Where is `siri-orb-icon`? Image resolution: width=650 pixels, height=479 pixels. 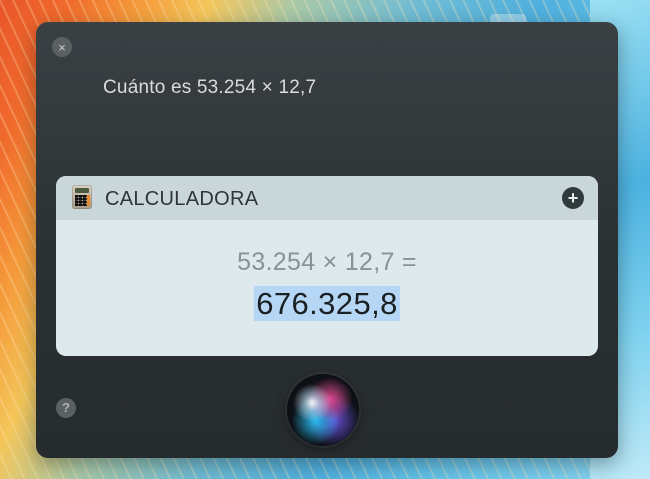 siri-orb-icon is located at coordinates (323, 410).